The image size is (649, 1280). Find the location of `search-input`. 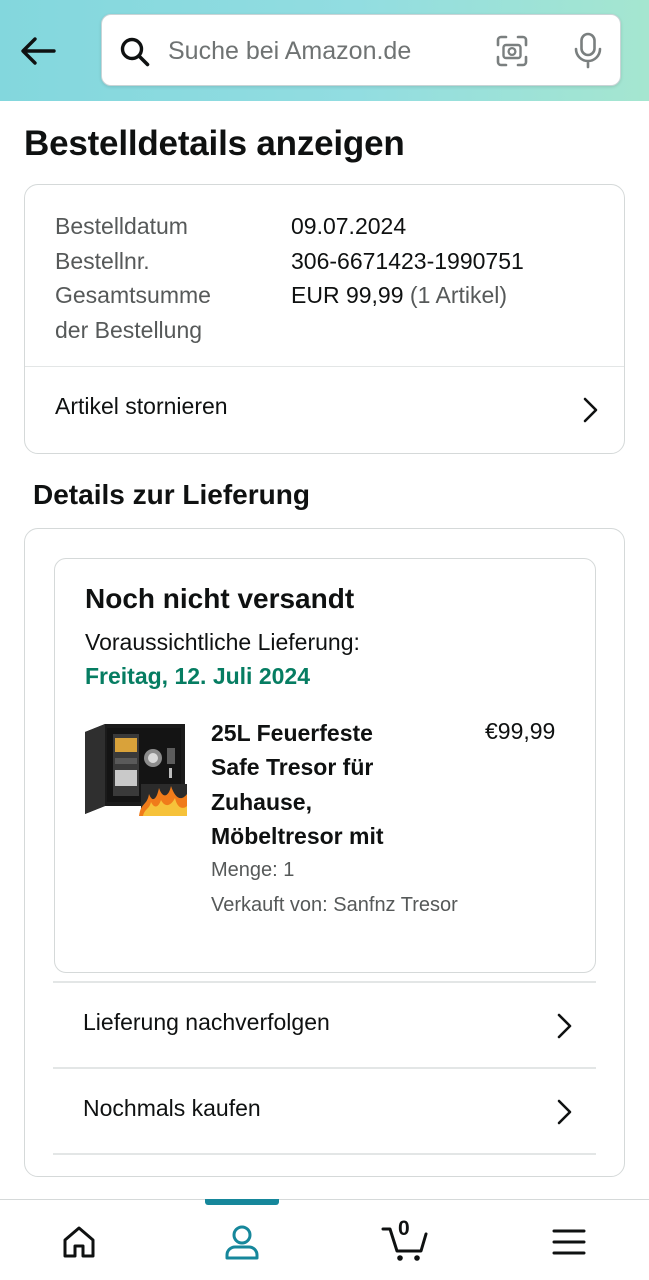

search-input is located at coordinates (328, 51).